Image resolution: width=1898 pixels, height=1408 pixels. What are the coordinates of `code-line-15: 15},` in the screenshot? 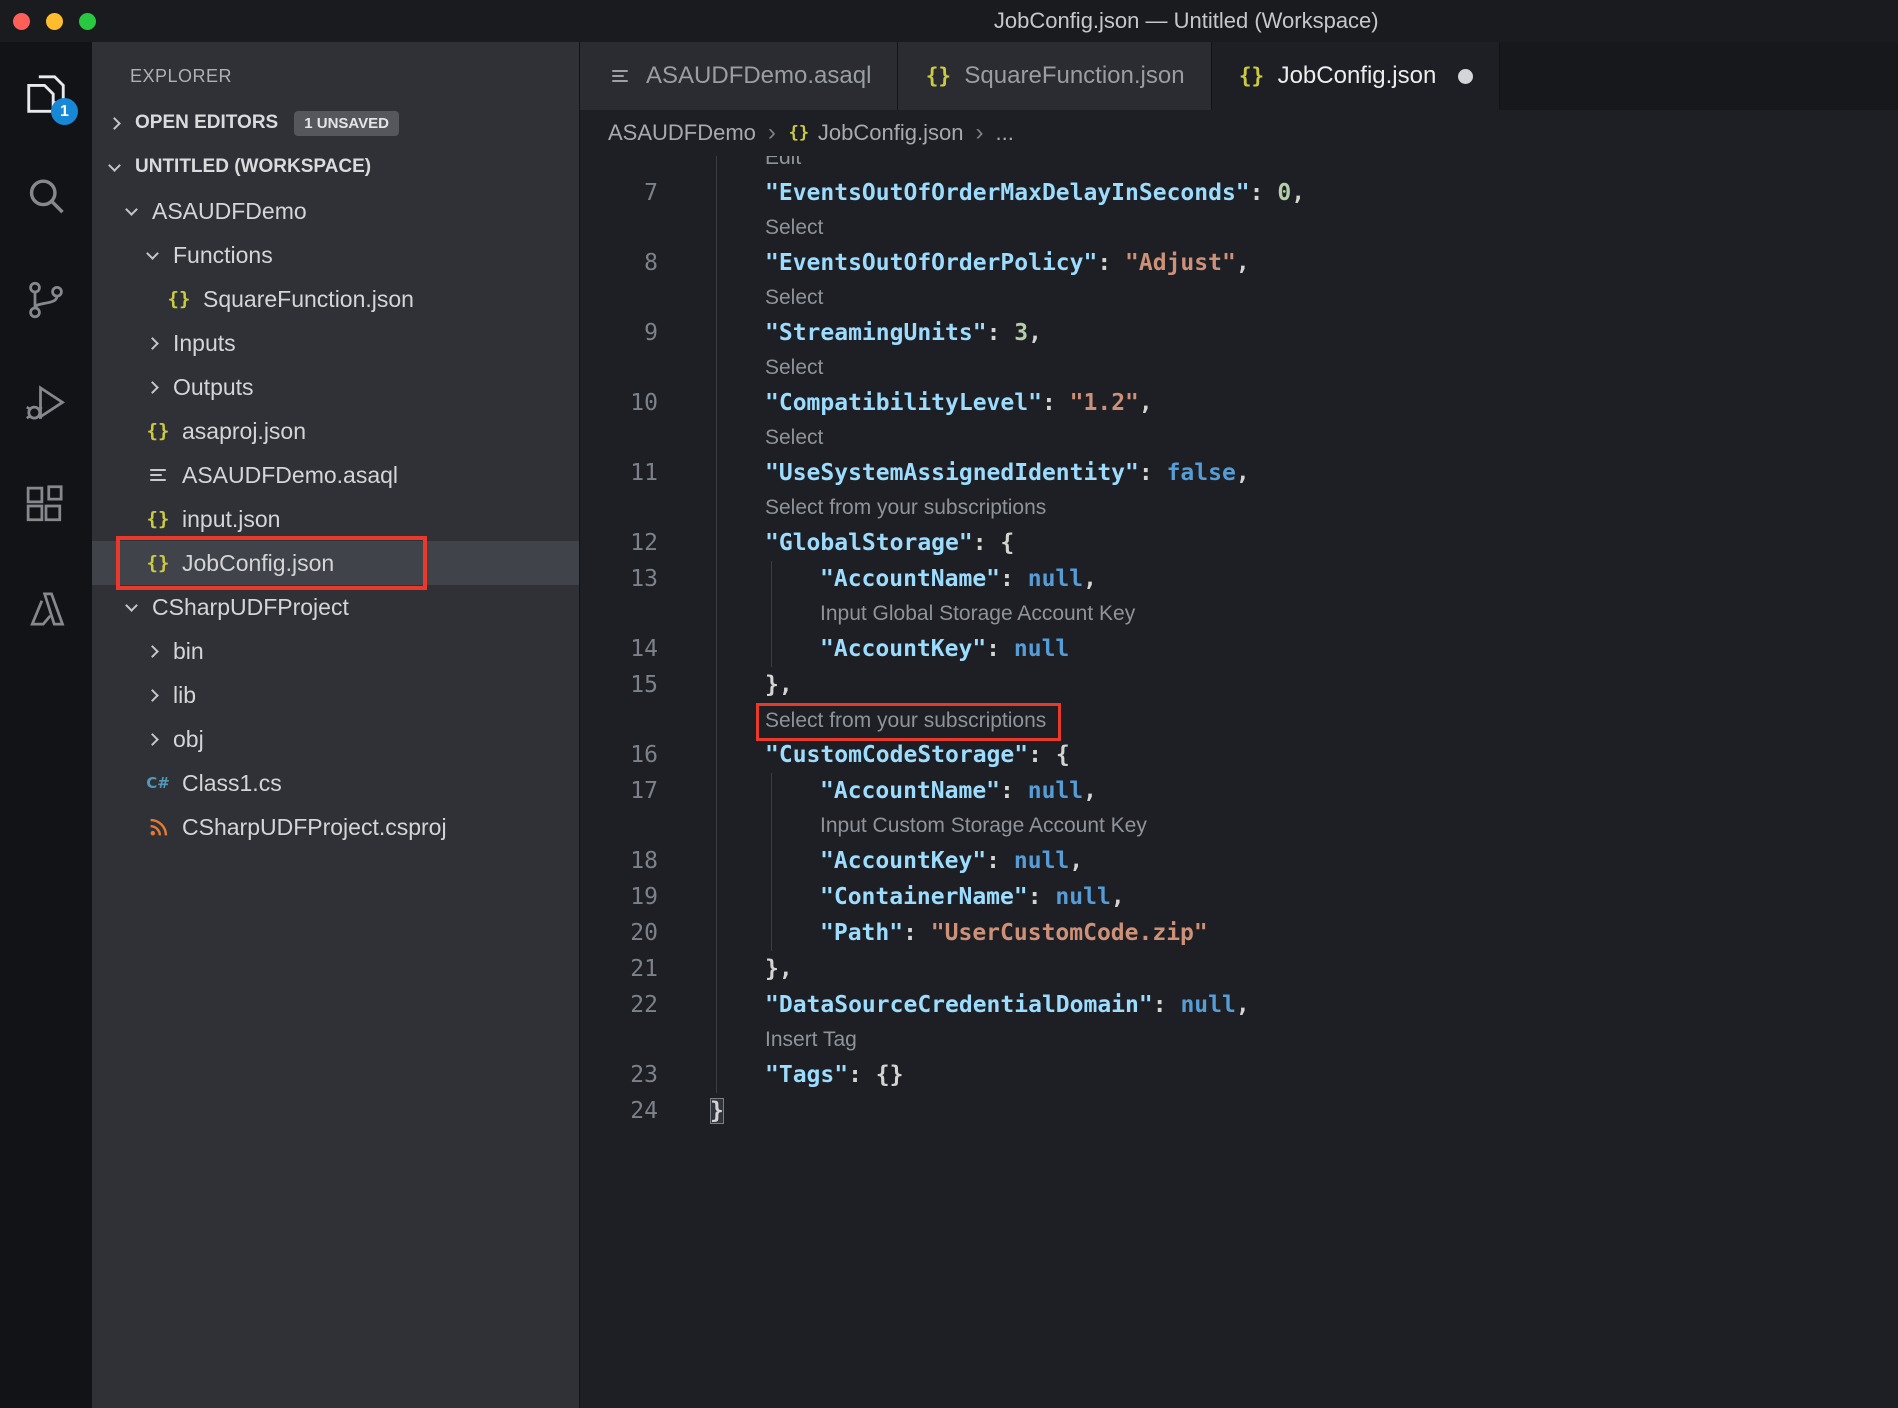 It's located at (1239, 685).